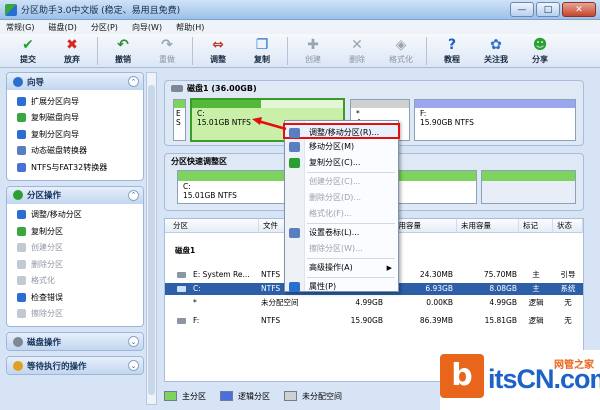  What do you see at coordinates (218, 51) in the screenshot?
I see `toolbar-button-resize: ⇔ 调整` at bounding box center [218, 51].